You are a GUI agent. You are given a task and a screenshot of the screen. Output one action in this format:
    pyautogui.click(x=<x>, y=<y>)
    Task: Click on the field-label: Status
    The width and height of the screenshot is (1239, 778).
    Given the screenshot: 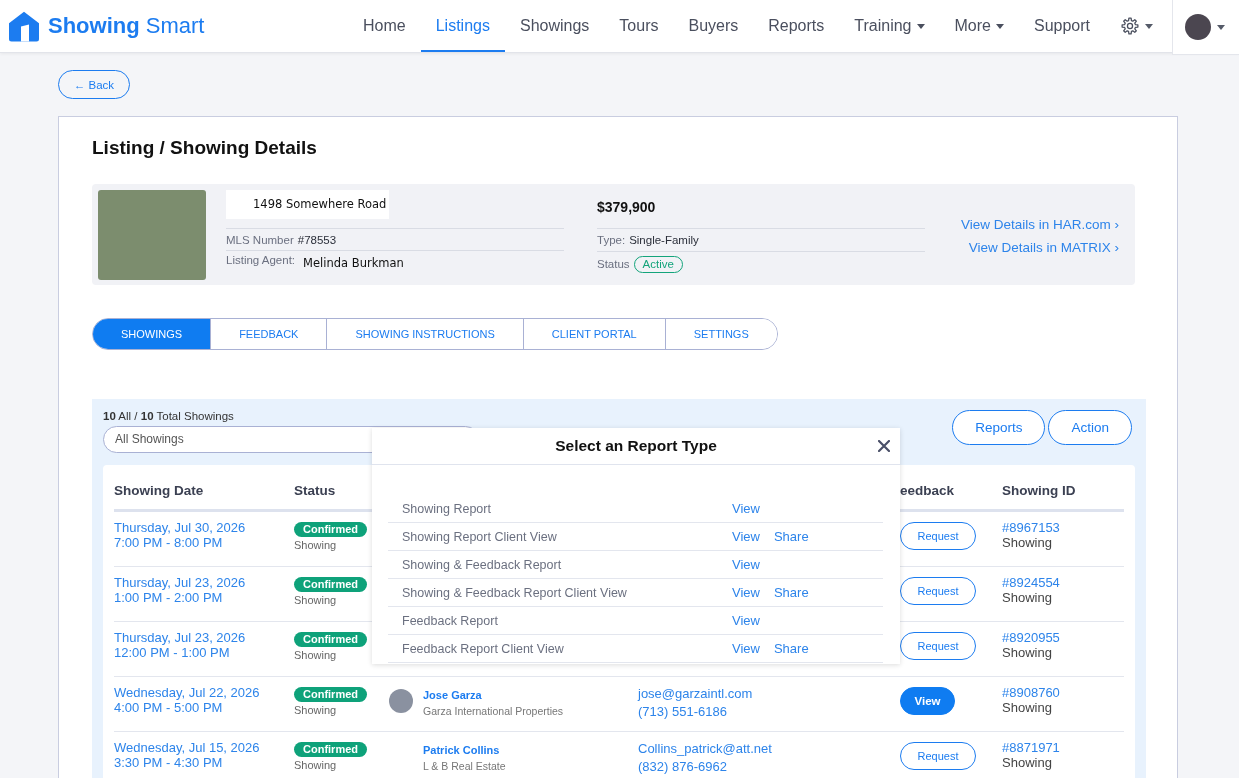 What is the action you would take?
    pyautogui.click(x=613, y=264)
    